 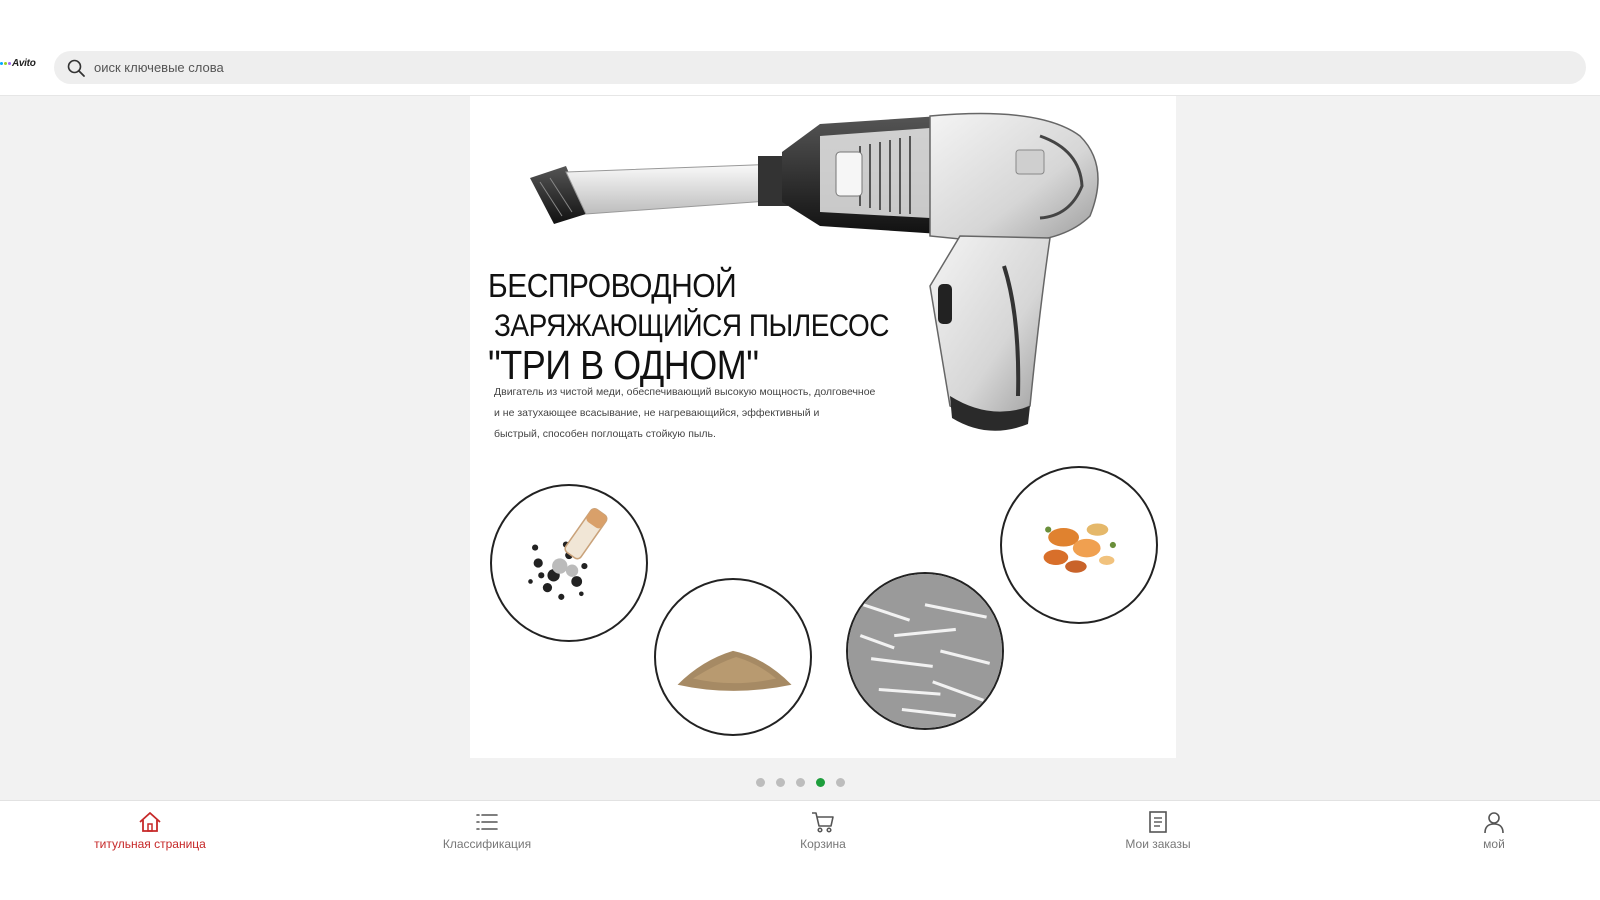 I want to click on nav-label: Корзина, so click(x=823, y=844).